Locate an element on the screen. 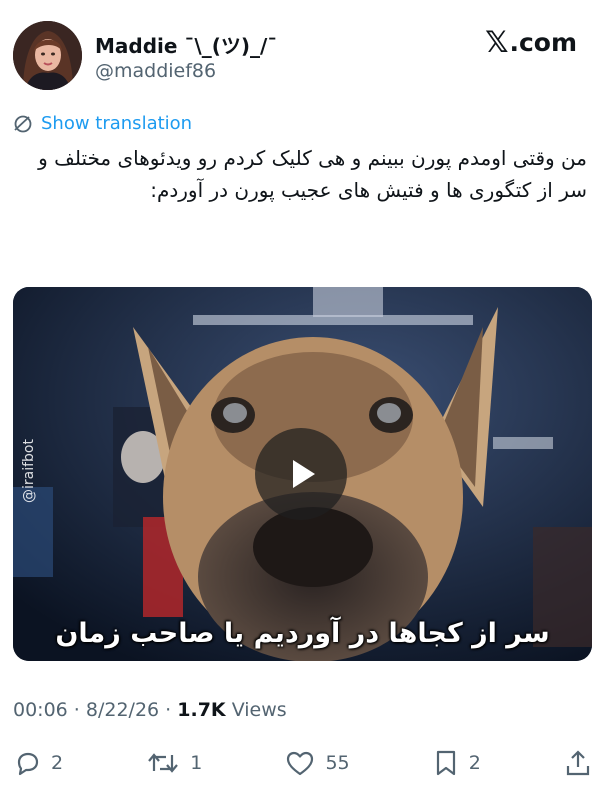 The width and height of the screenshot is (605, 800). tweet-time: 00:06 is located at coordinates (40, 710).